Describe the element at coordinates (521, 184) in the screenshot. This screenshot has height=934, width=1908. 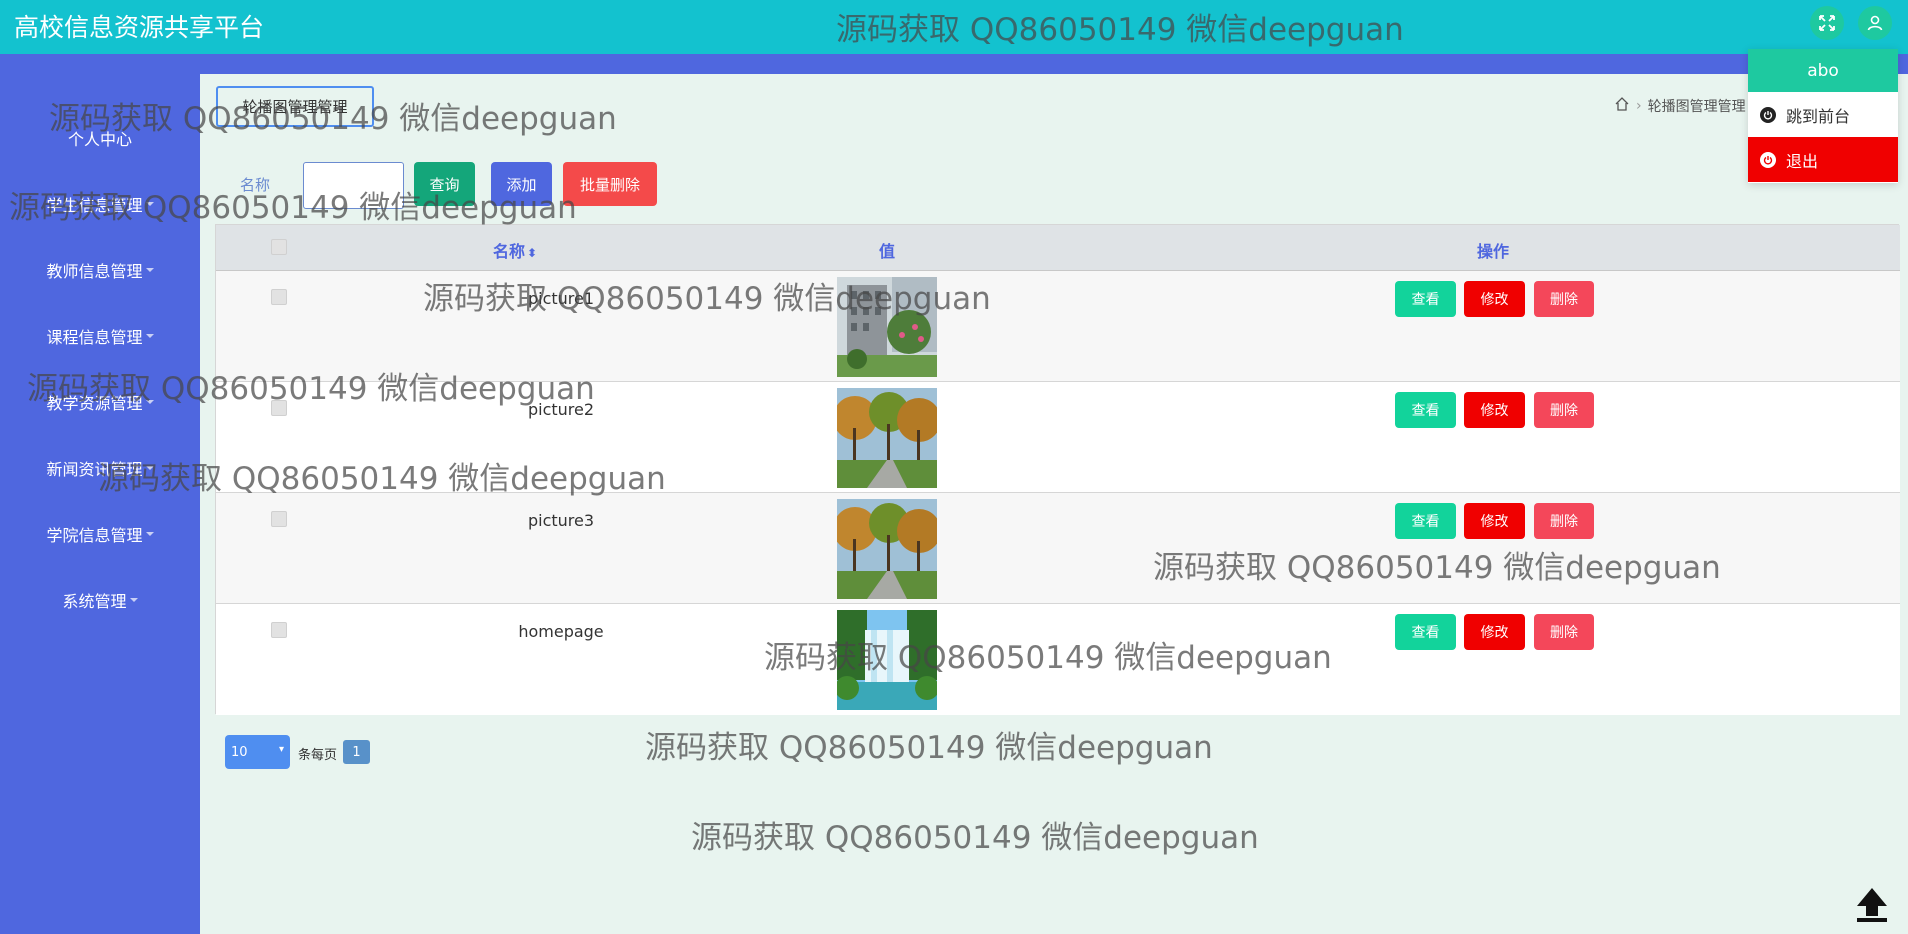
I see `add-button: 添加` at that location.